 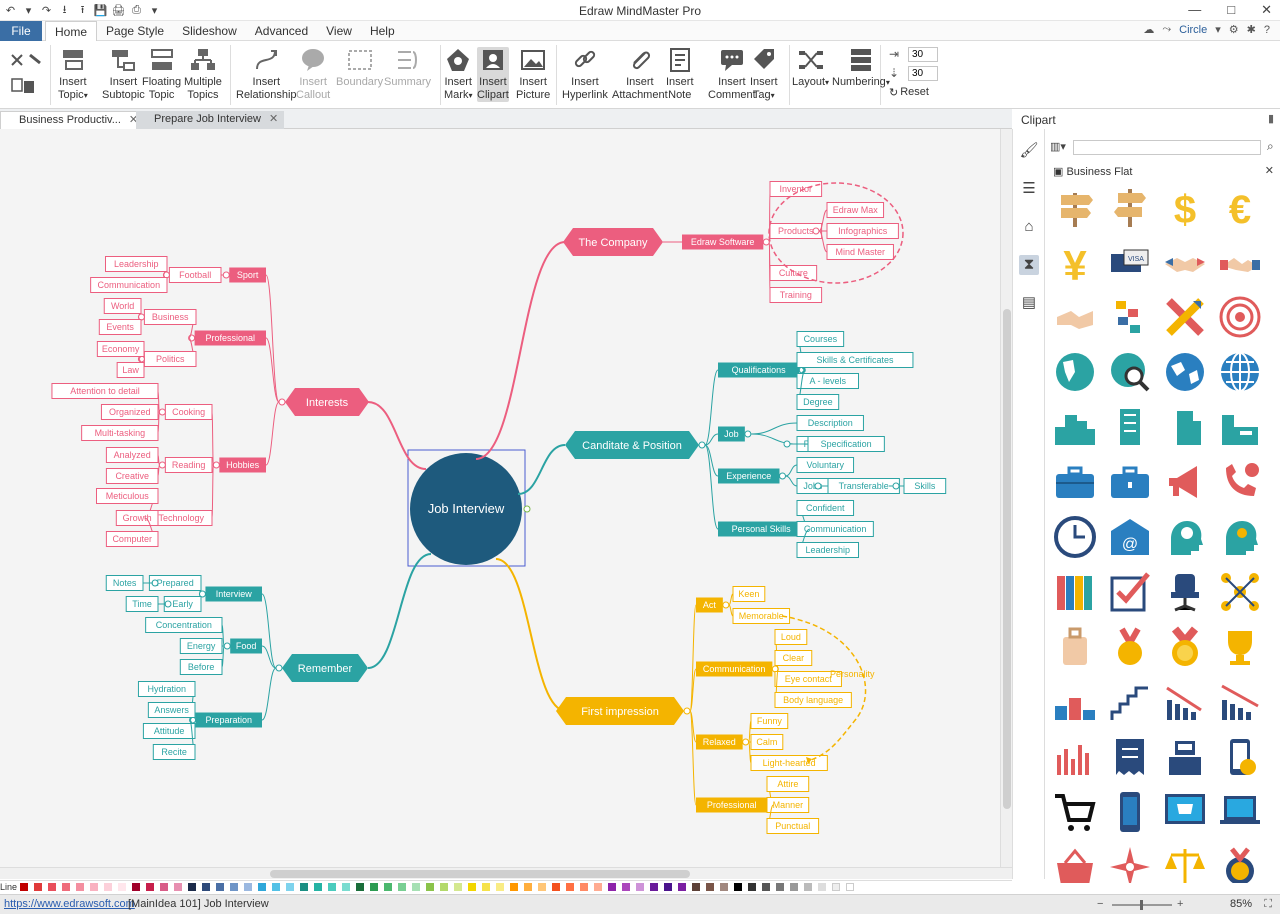 I want to click on network-icon, so click(x=1240, y=592).